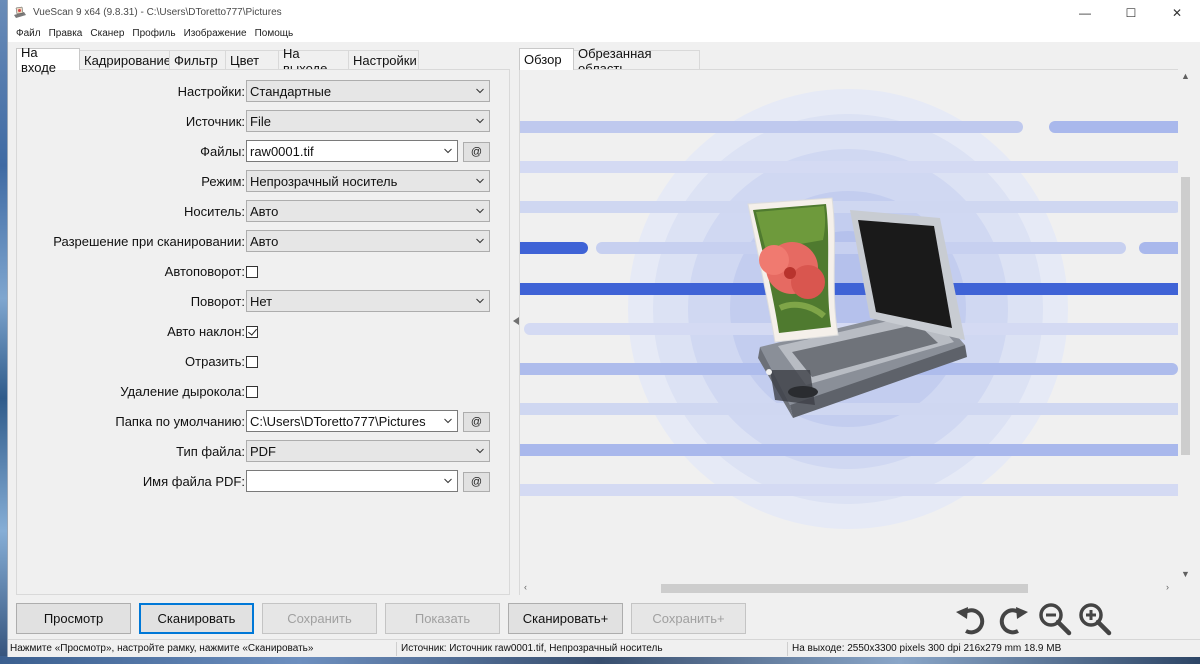 The height and width of the screenshot is (664, 1200). I want to click on tab-settings: Настройки, so click(383, 60).